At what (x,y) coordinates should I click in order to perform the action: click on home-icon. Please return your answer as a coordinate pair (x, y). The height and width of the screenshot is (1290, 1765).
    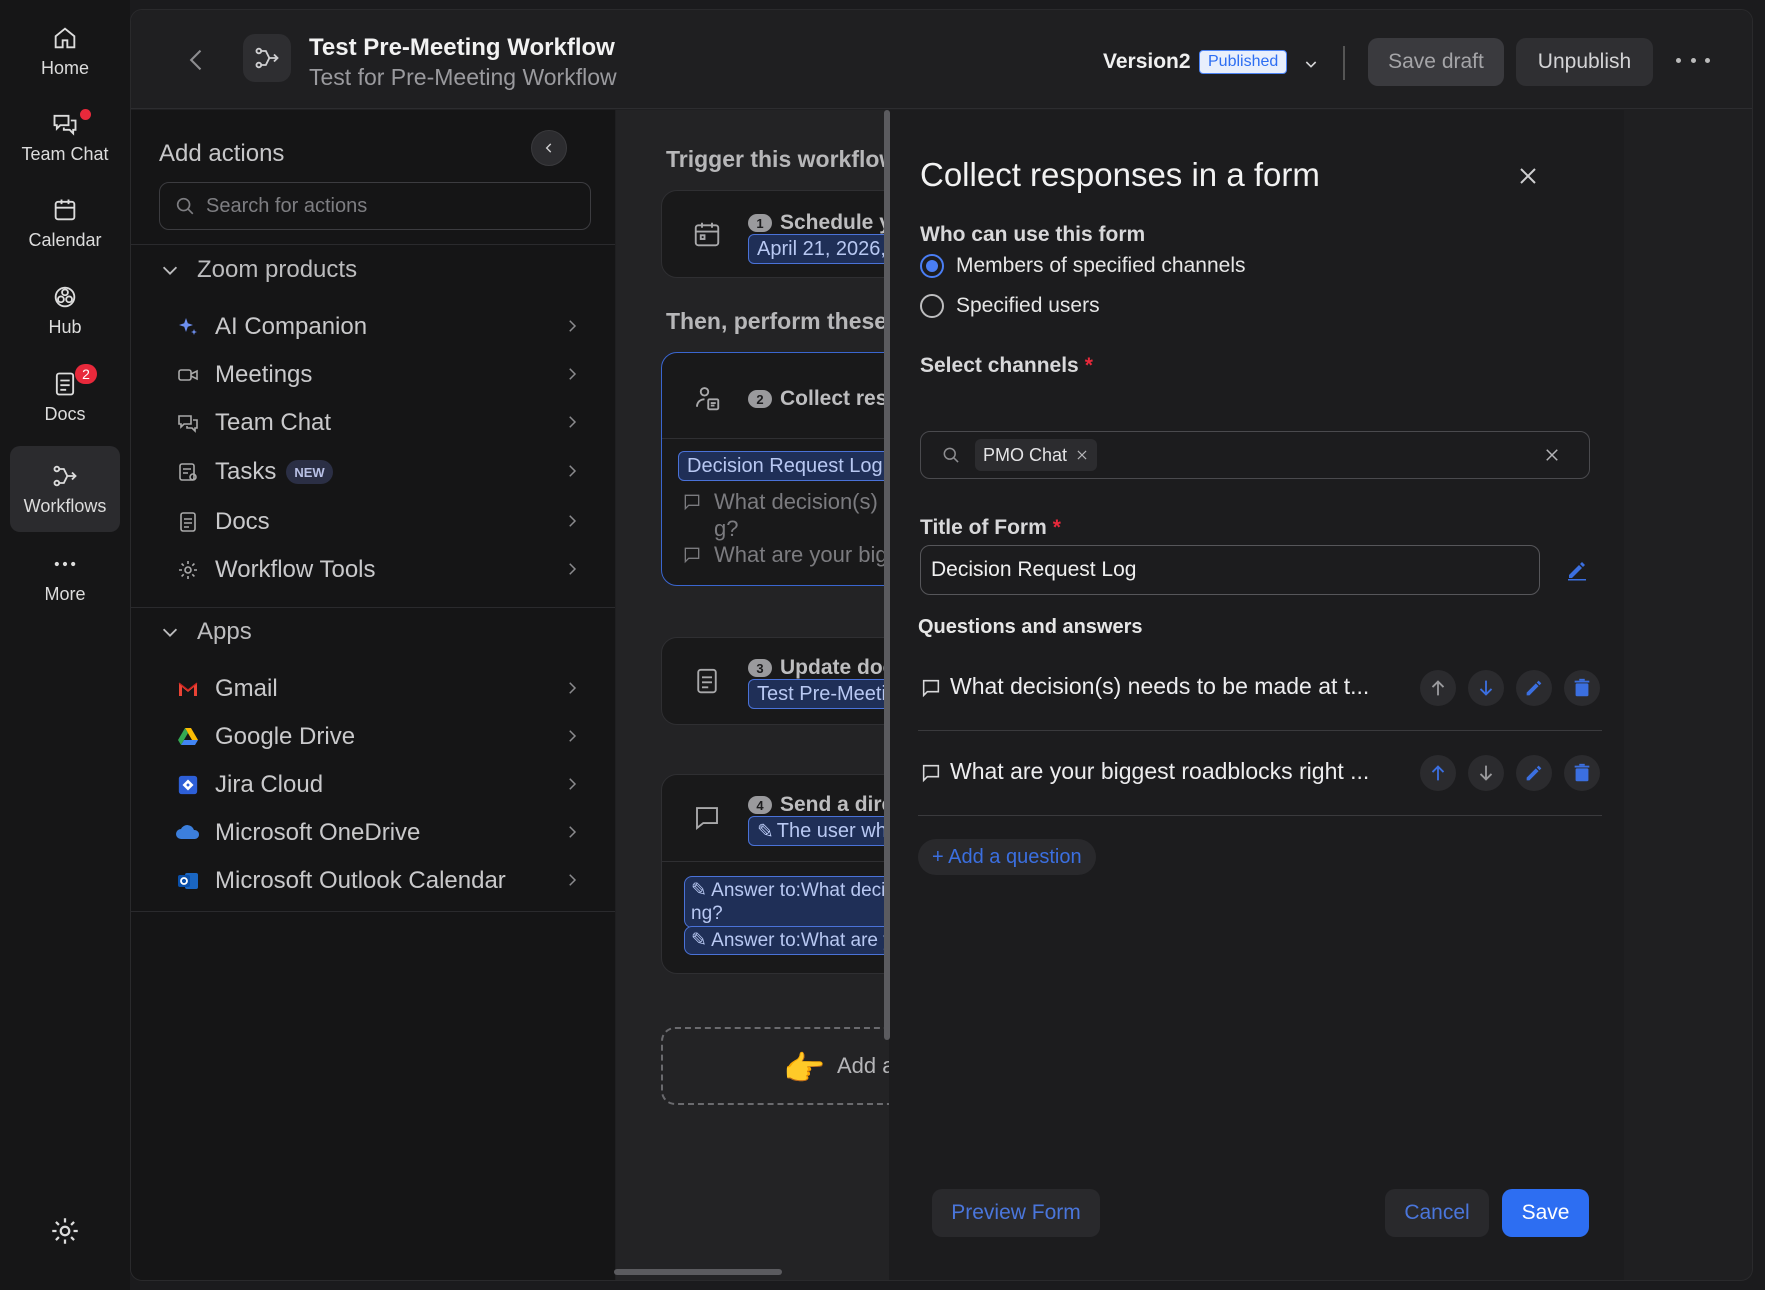
    Looking at the image, I should click on (65, 37).